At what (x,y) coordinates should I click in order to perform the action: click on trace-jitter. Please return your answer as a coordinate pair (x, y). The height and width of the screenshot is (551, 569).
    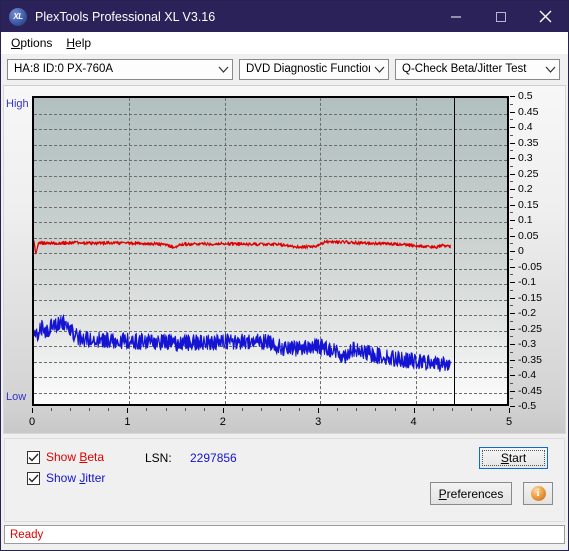
    Looking at the image, I should click on (242, 342).